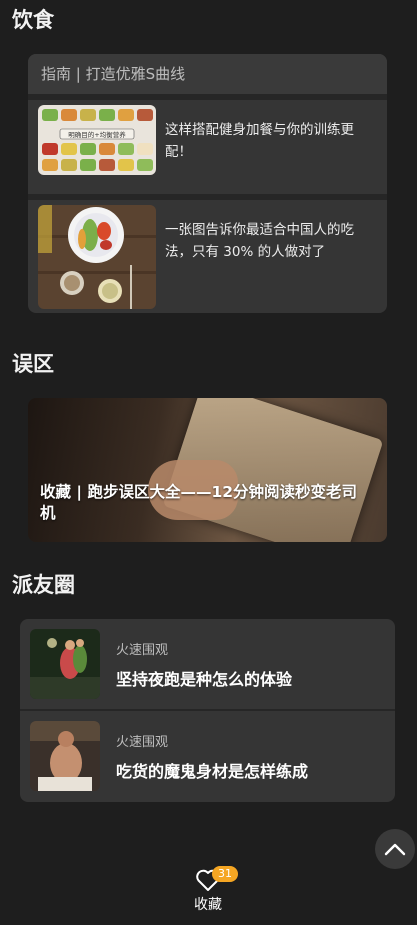 This screenshot has height=925, width=417. Describe the element at coordinates (43, 585) in the screenshot. I see `section-title-friends: 派友圈` at that location.